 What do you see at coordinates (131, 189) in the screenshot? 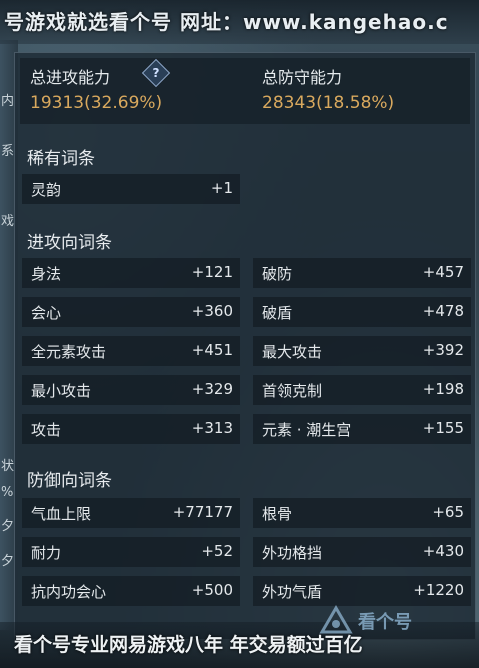
I see `stat-row: 灵韵 +1` at bounding box center [131, 189].